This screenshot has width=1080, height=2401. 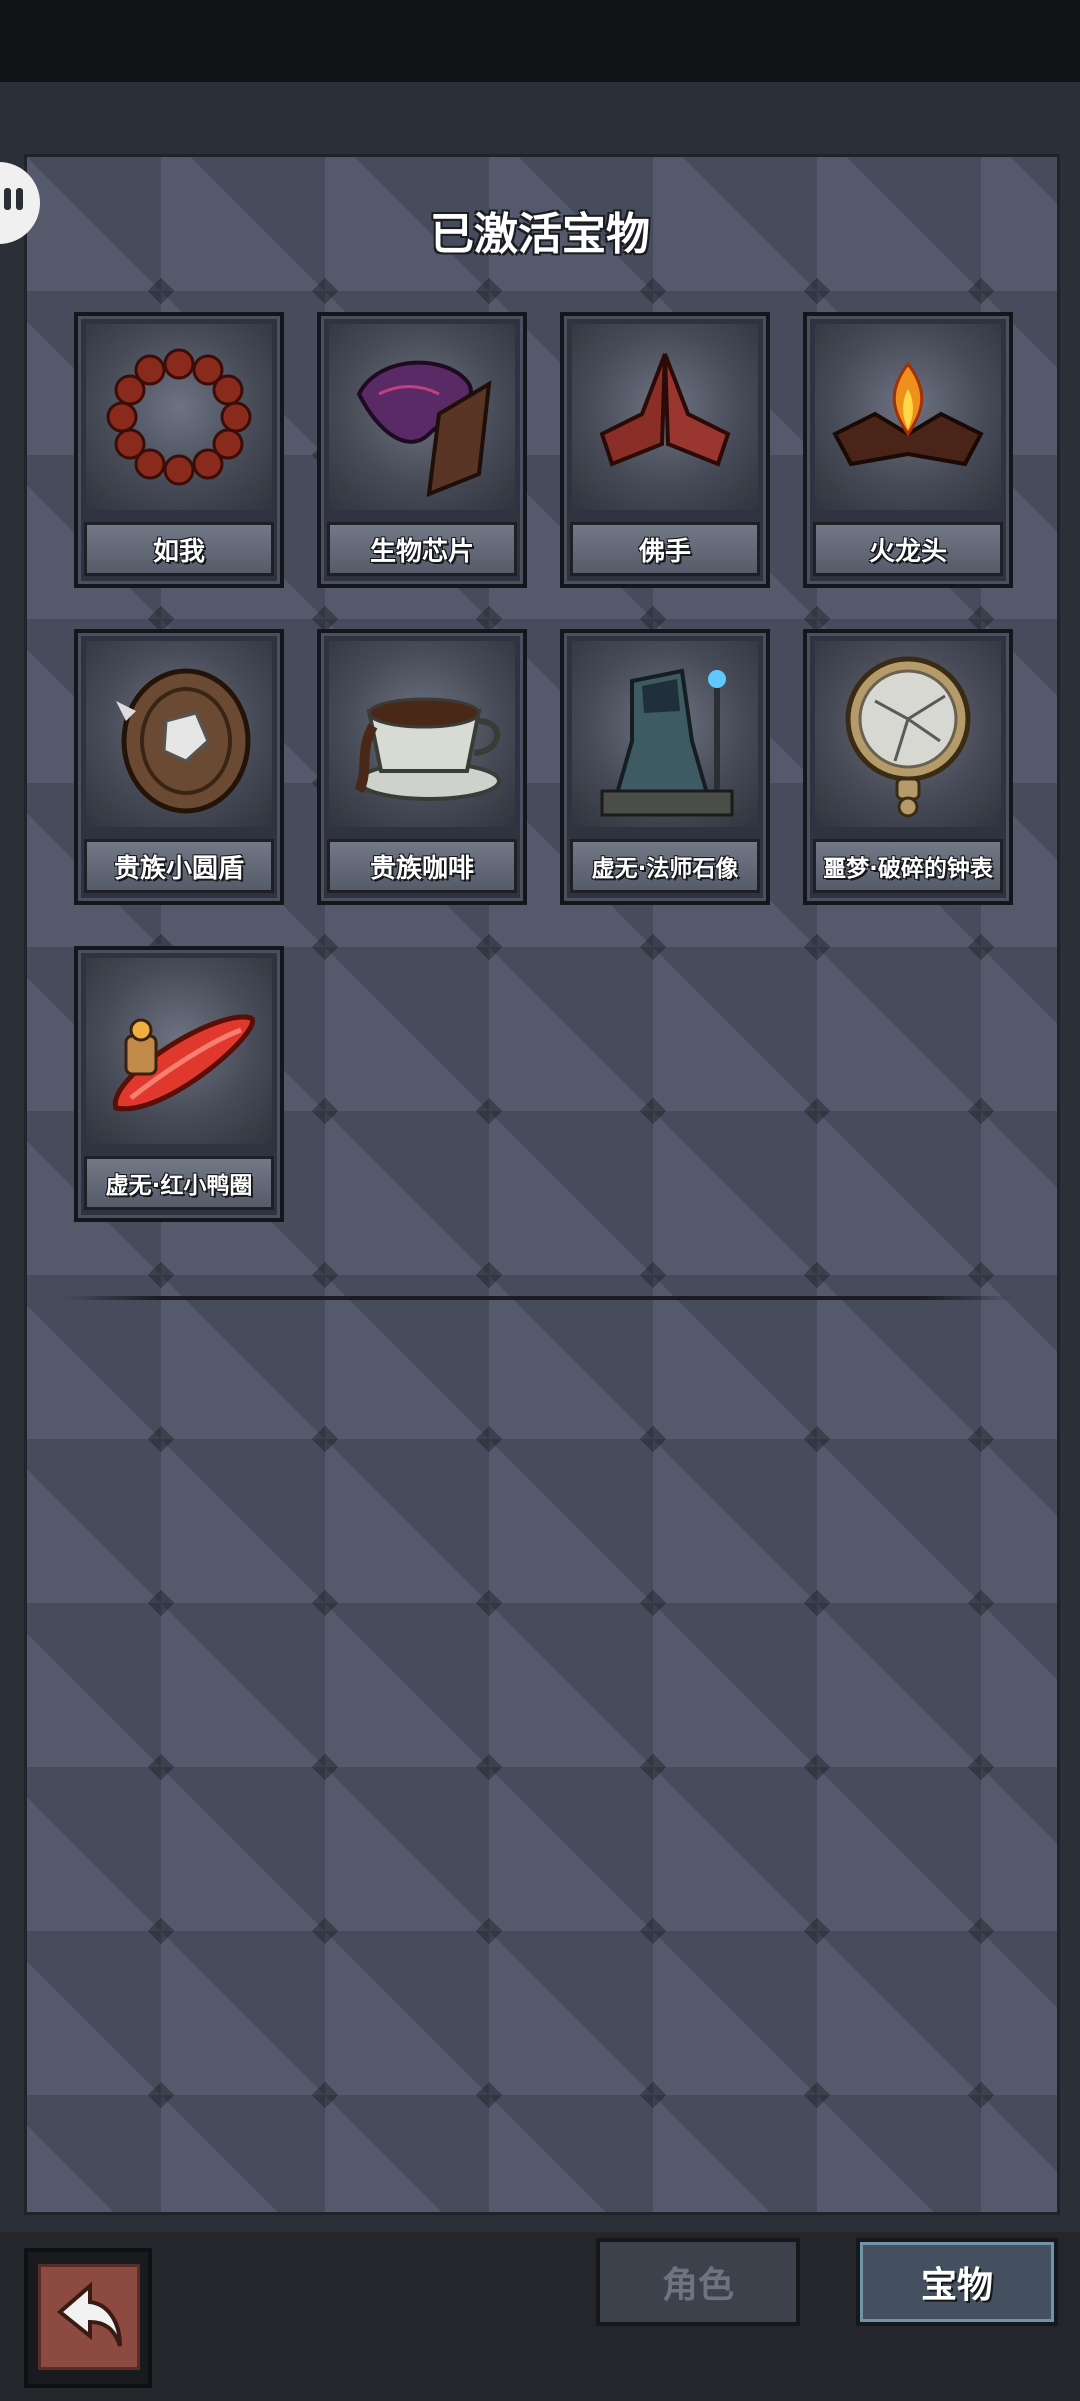 What do you see at coordinates (665, 866) in the screenshot?
I see `treasure-label: 虚无·法师石像` at bounding box center [665, 866].